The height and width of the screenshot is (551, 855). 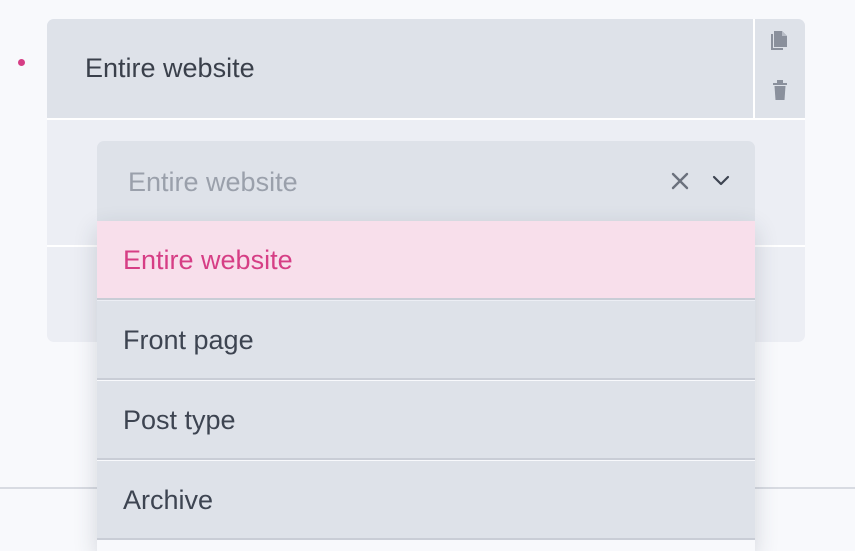 I want to click on option-label: Archive, so click(x=168, y=500).